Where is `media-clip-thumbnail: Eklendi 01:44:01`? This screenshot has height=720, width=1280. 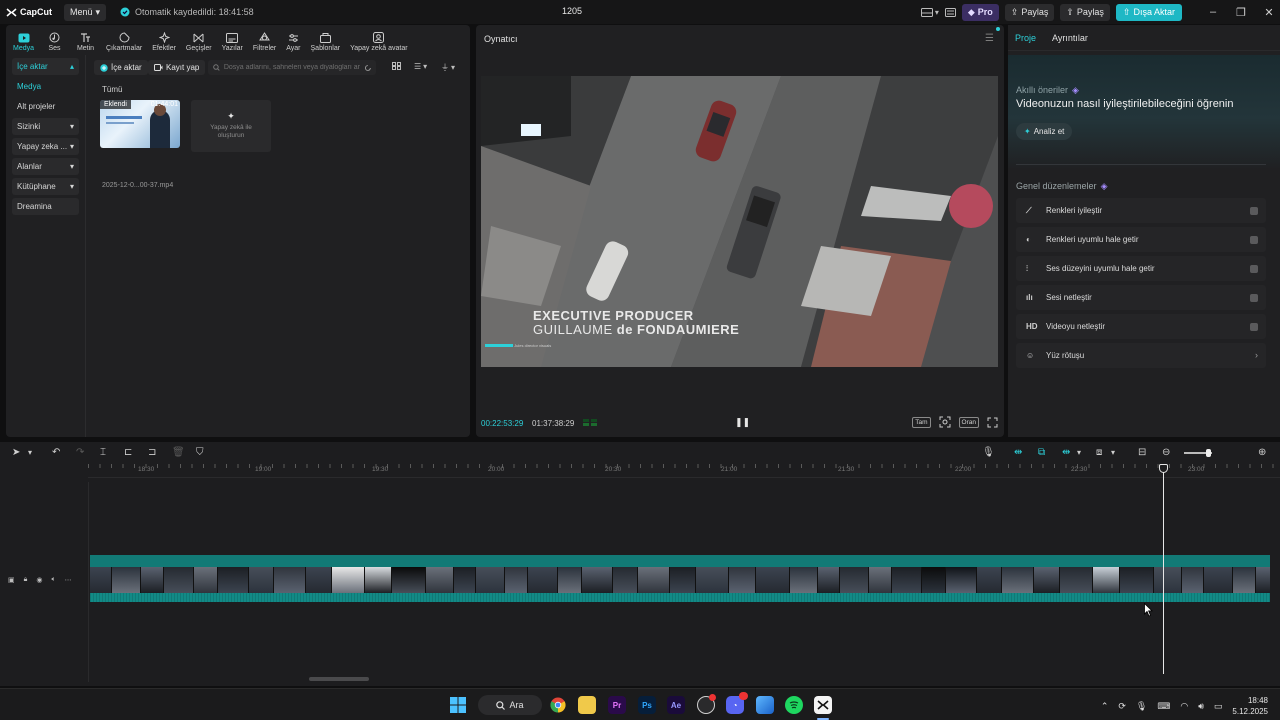
media-clip-thumbnail: Eklendi 01:44:01 is located at coordinates (140, 124).